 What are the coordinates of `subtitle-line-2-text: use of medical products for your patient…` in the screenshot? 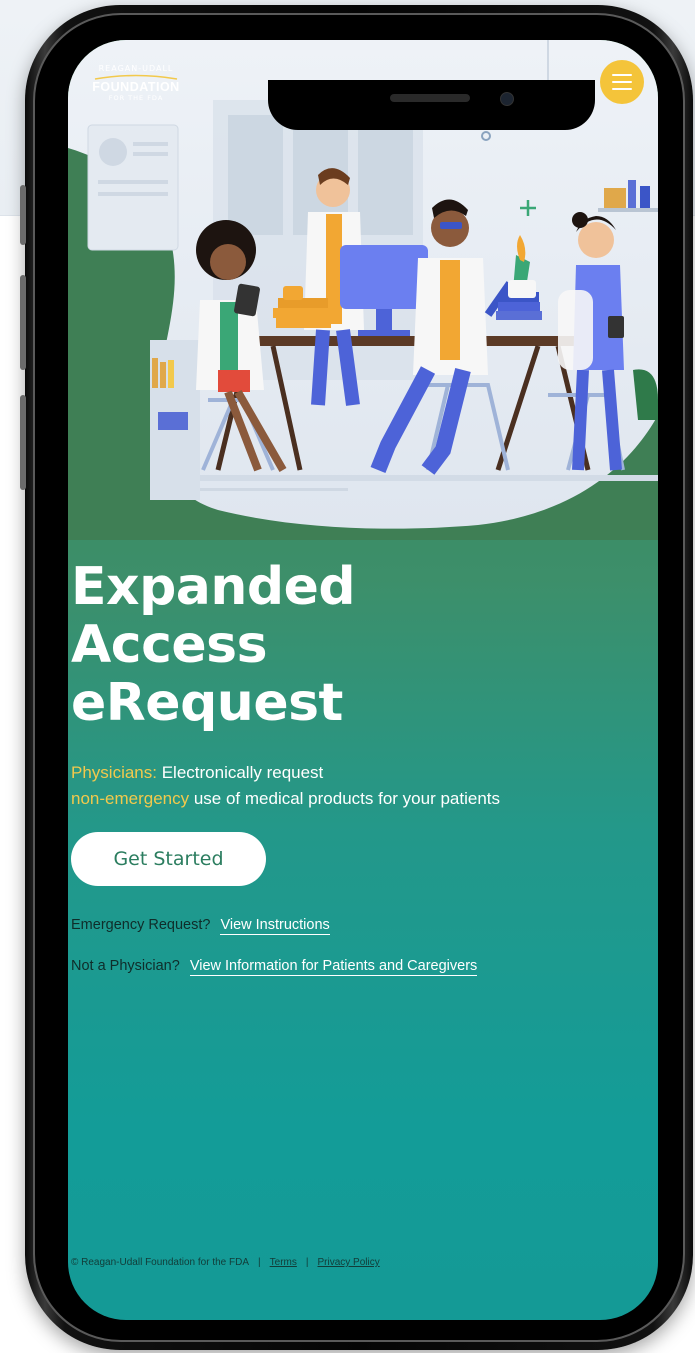 It's located at (345, 798).